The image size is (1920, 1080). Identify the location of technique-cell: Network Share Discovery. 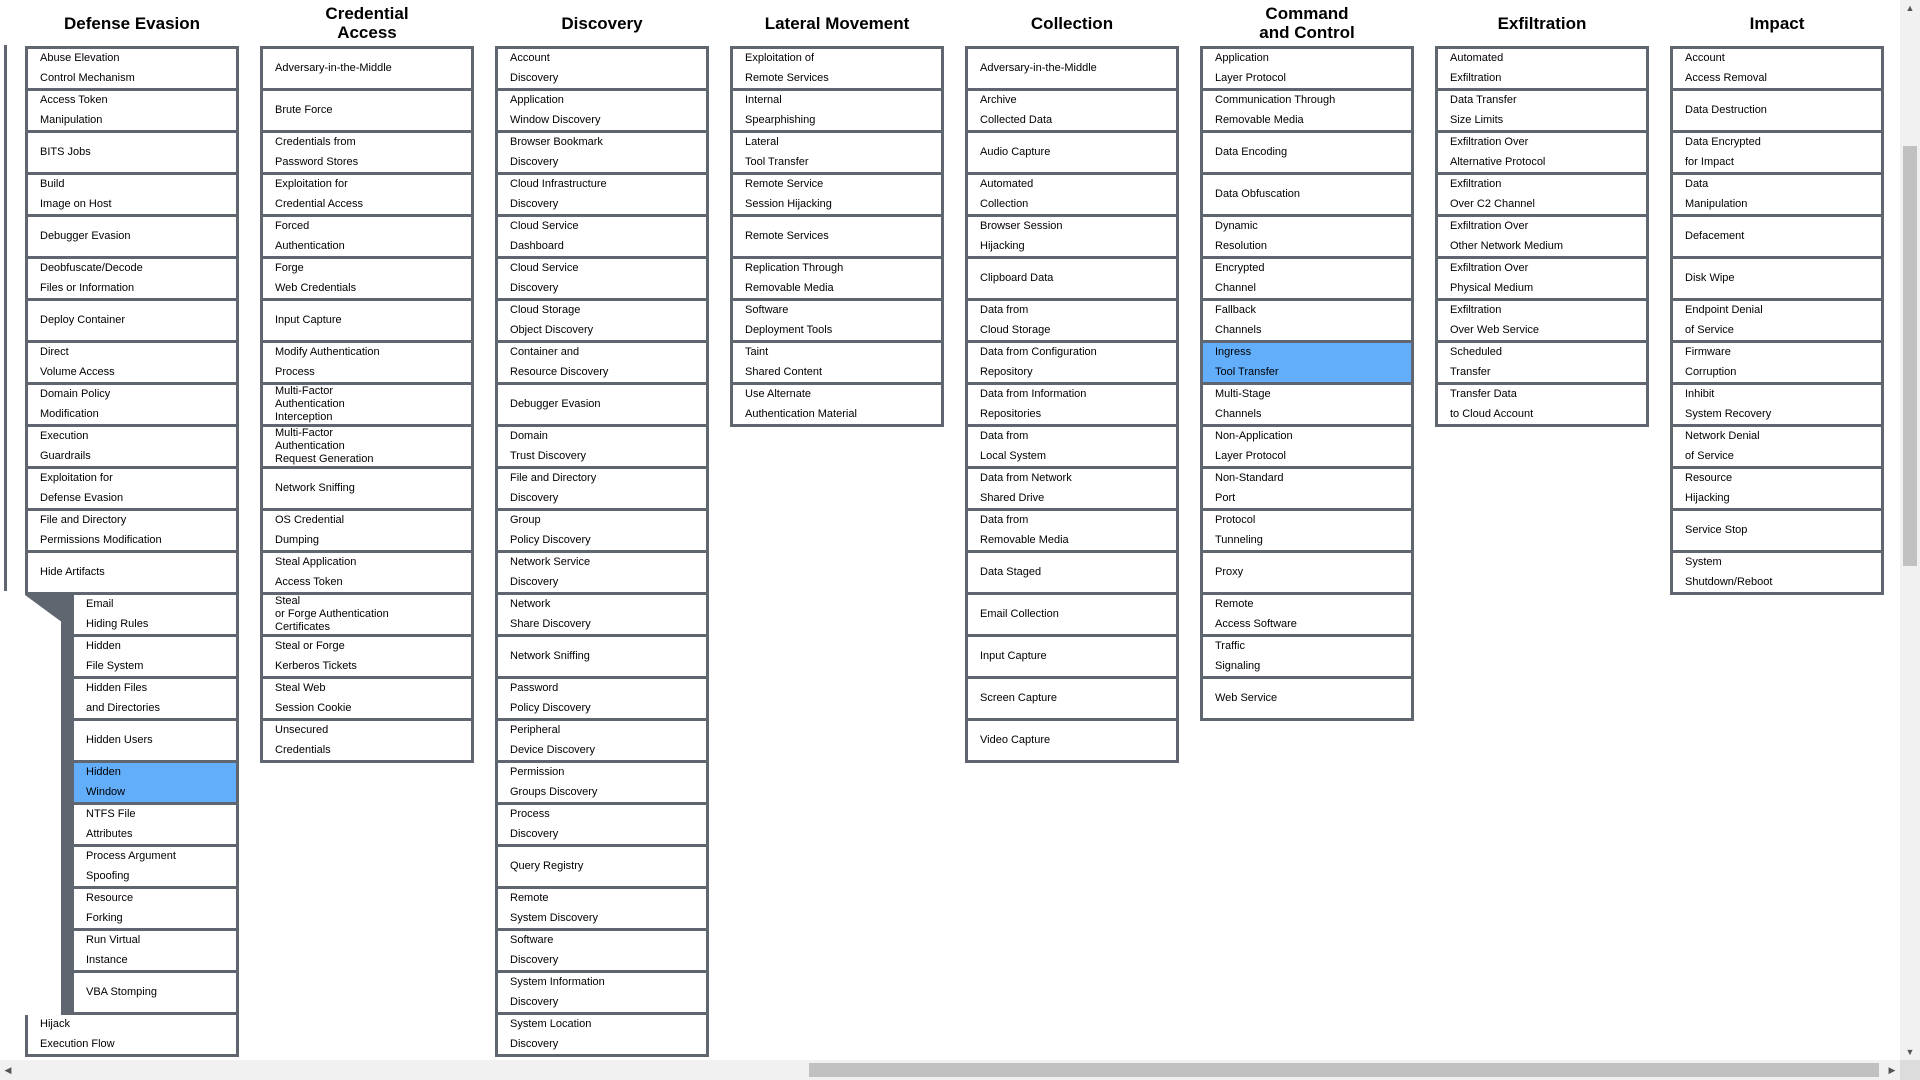
(602, 616).